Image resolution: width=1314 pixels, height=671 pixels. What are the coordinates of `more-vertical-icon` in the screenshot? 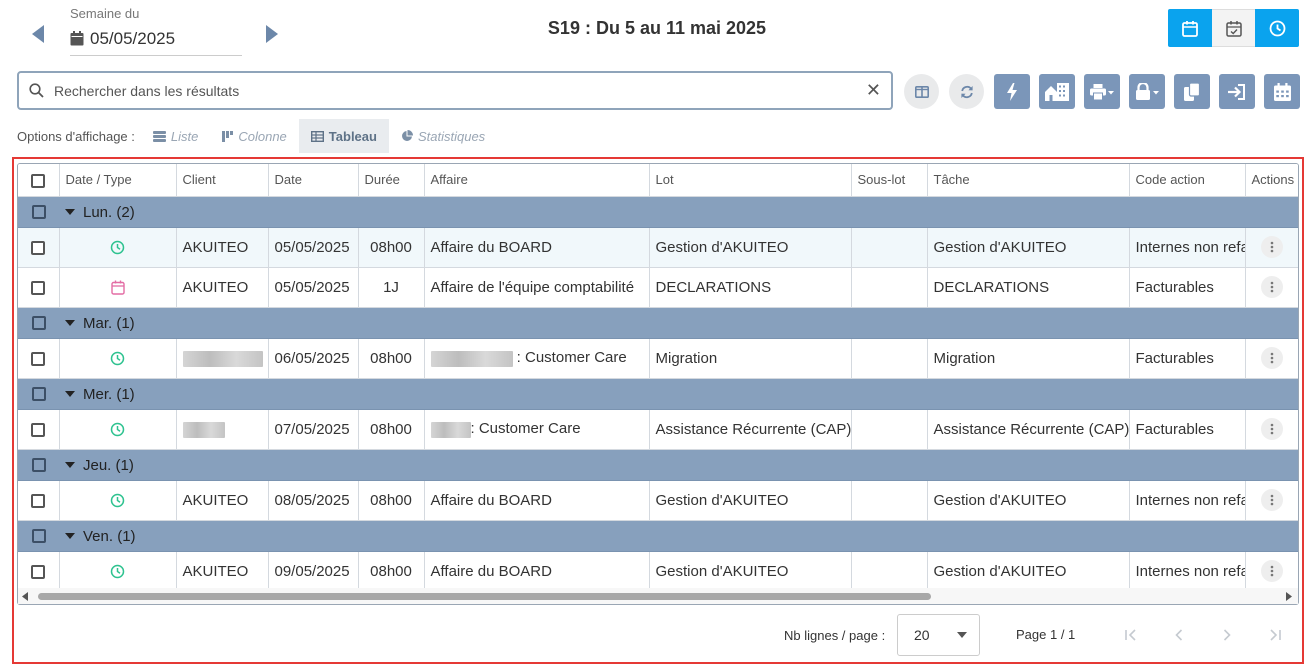 It's located at (1271, 287).